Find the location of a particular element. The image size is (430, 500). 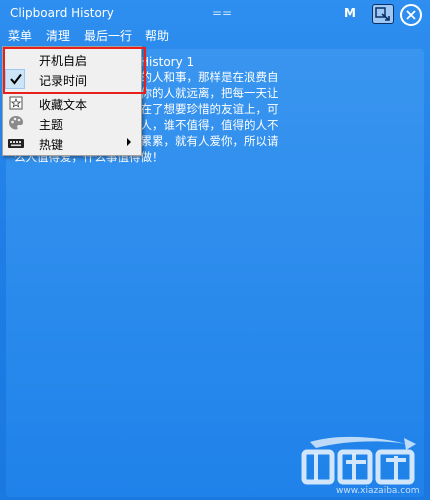

menu-option-favorites: 收藏文本 is located at coordinates (72, 103).